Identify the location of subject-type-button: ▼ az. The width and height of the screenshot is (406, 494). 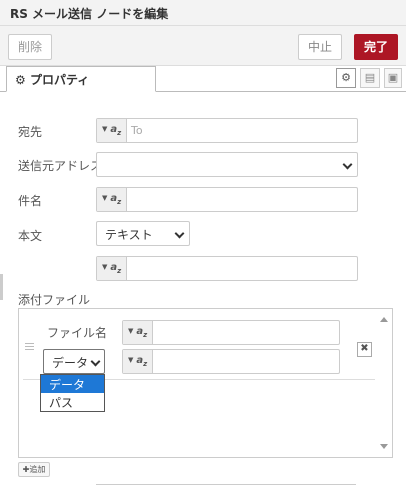
(112, 199).